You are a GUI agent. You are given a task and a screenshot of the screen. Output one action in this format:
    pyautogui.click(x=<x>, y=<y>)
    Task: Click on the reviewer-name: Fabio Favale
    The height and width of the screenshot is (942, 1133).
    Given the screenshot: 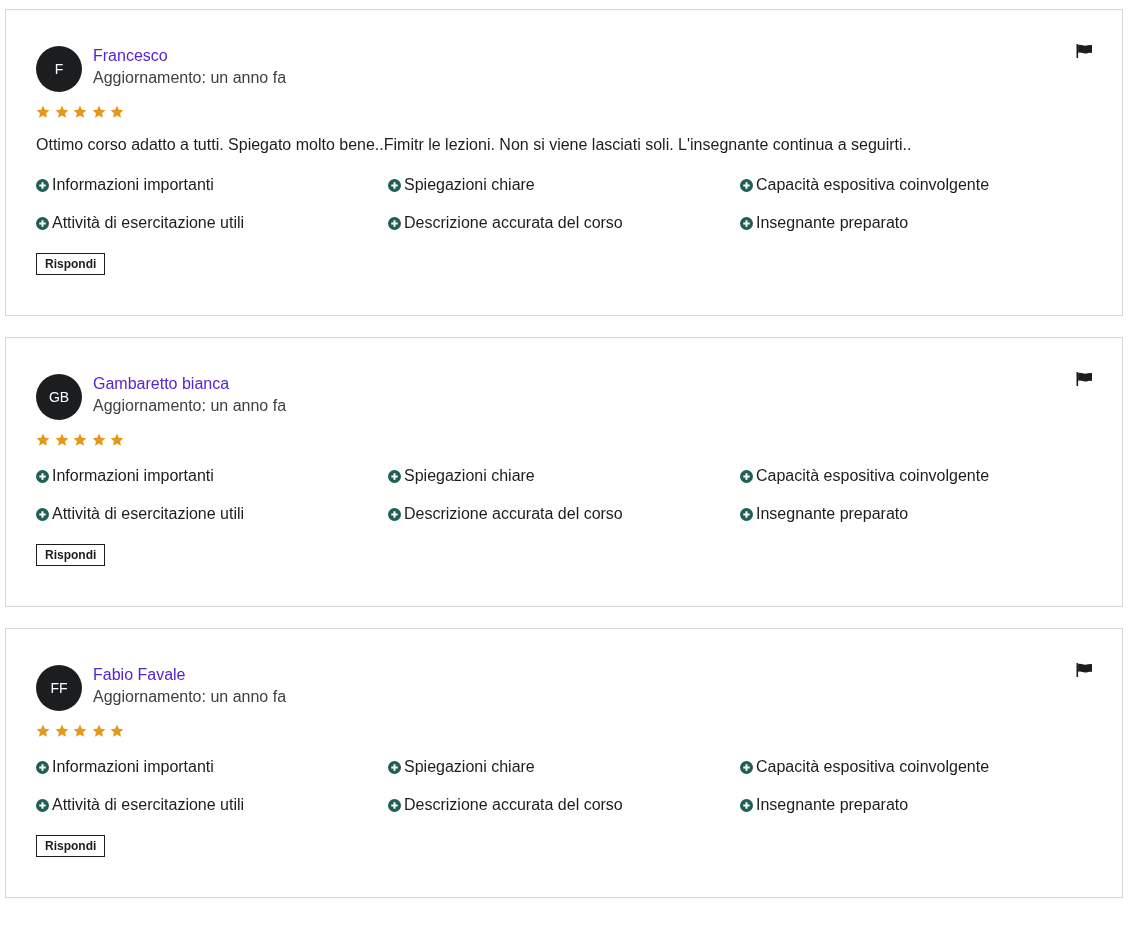 What is the action you would take?
    pyautogui.click(x=139, y=675)
    